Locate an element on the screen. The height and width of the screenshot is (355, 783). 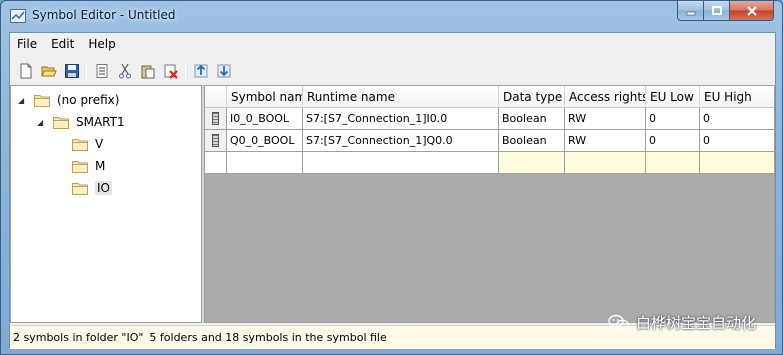
tree-node-m: M is located at coordinates (88, 166).